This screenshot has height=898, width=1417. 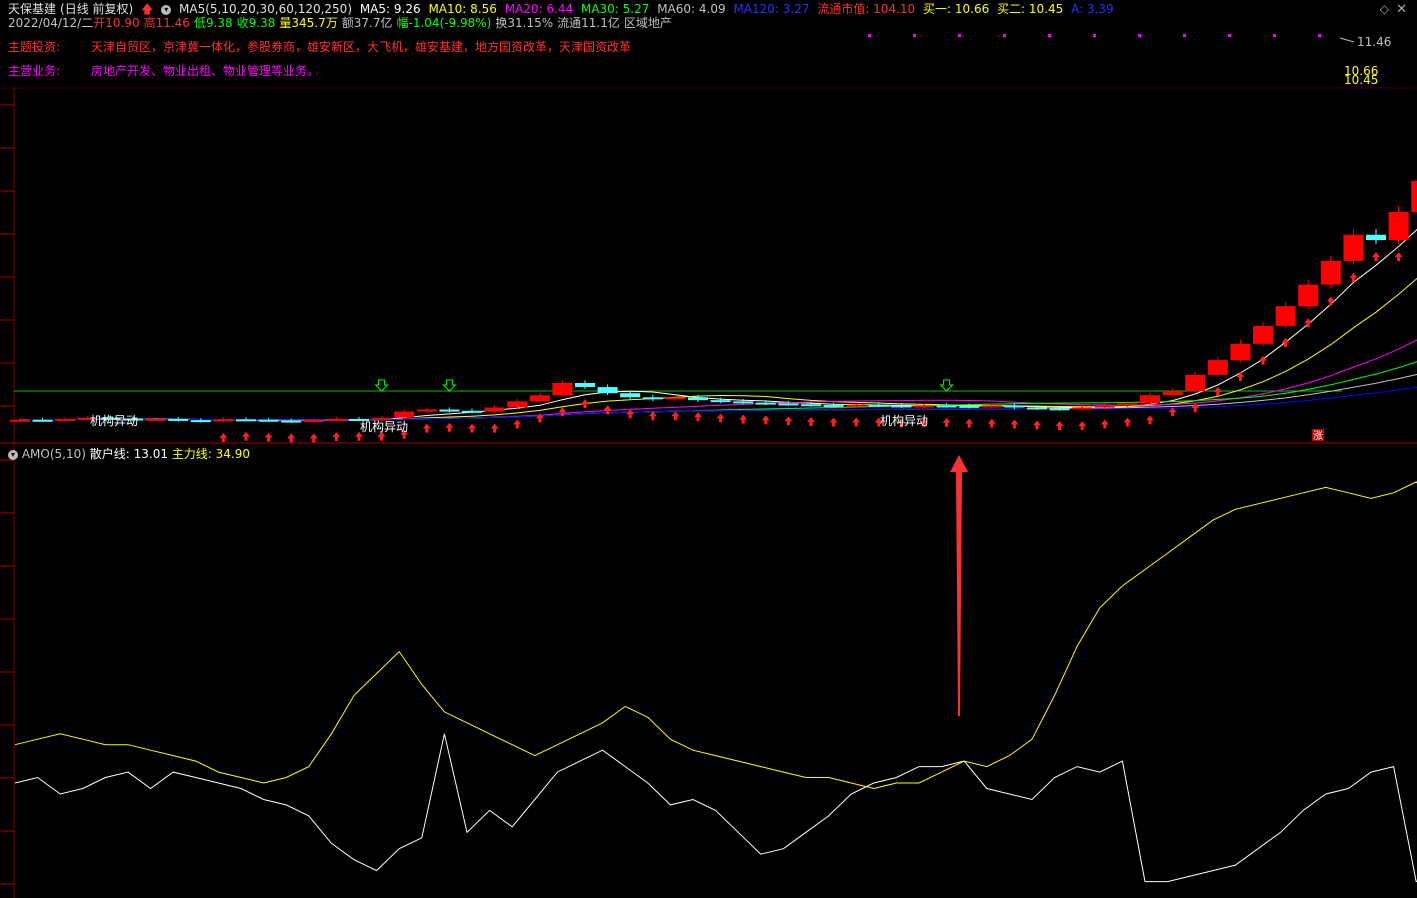 I want to click on bar-low: 低9.38, so click(x=213, y=23).